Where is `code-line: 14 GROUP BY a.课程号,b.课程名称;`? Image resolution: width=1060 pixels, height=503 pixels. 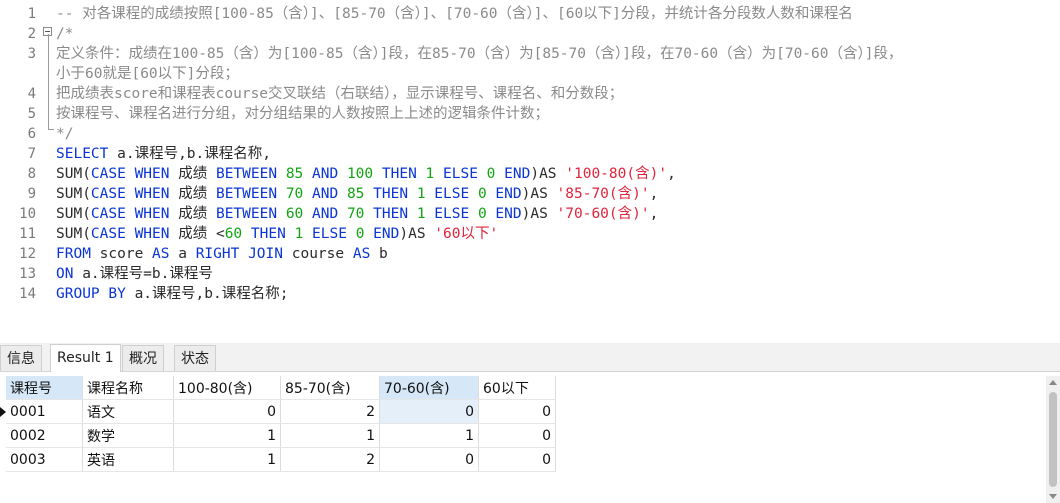 code-line: 14 GROUP BY a.课程号,b.课程名称; is located at coordinates (530, 294).